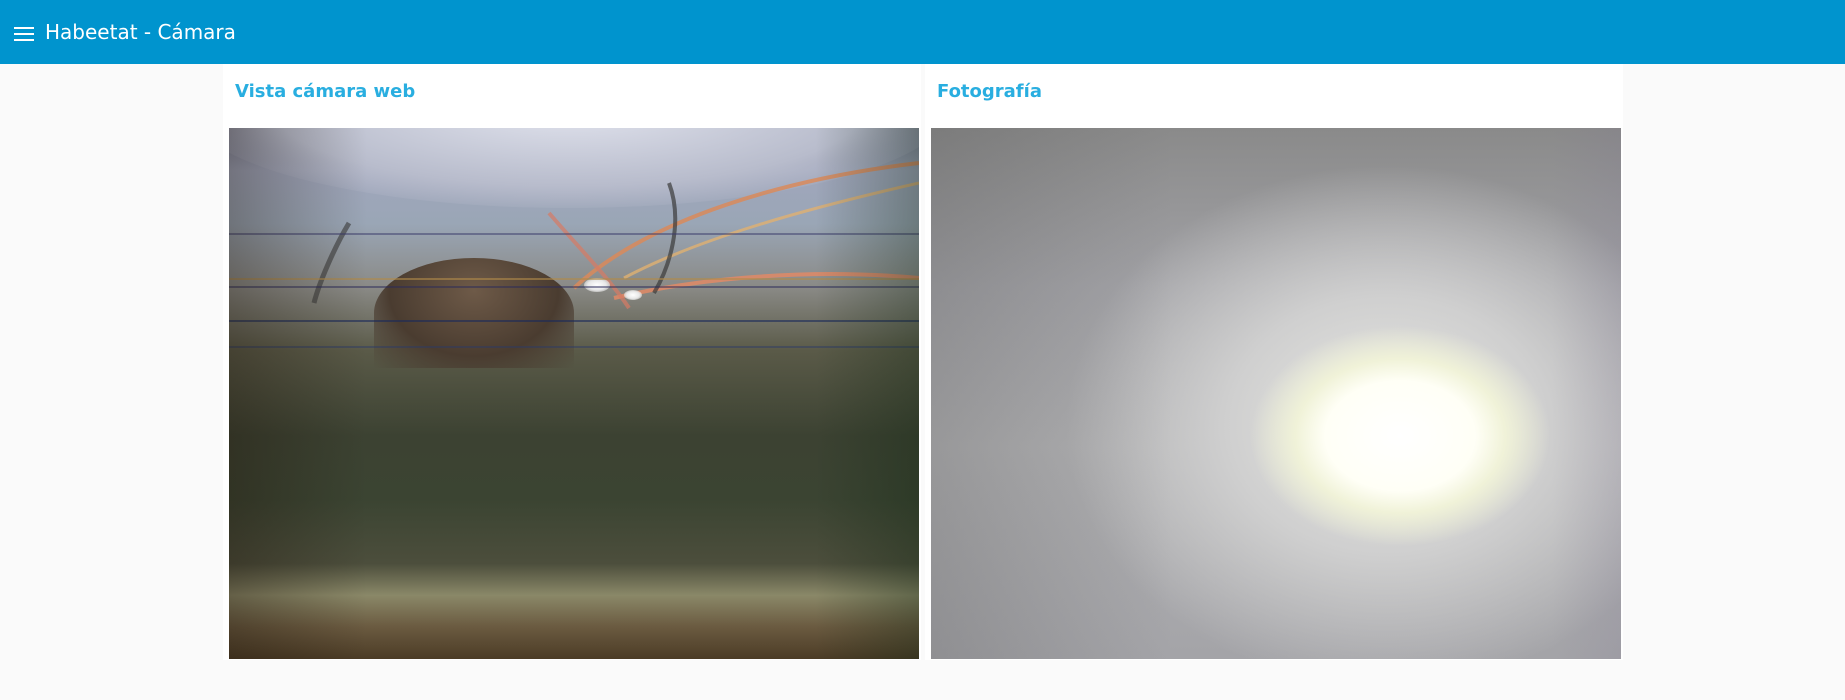 The width and height of the screenshot is (1845, 700). I want to click on photo-panel-header: Fotografía, so click(1274, 96).